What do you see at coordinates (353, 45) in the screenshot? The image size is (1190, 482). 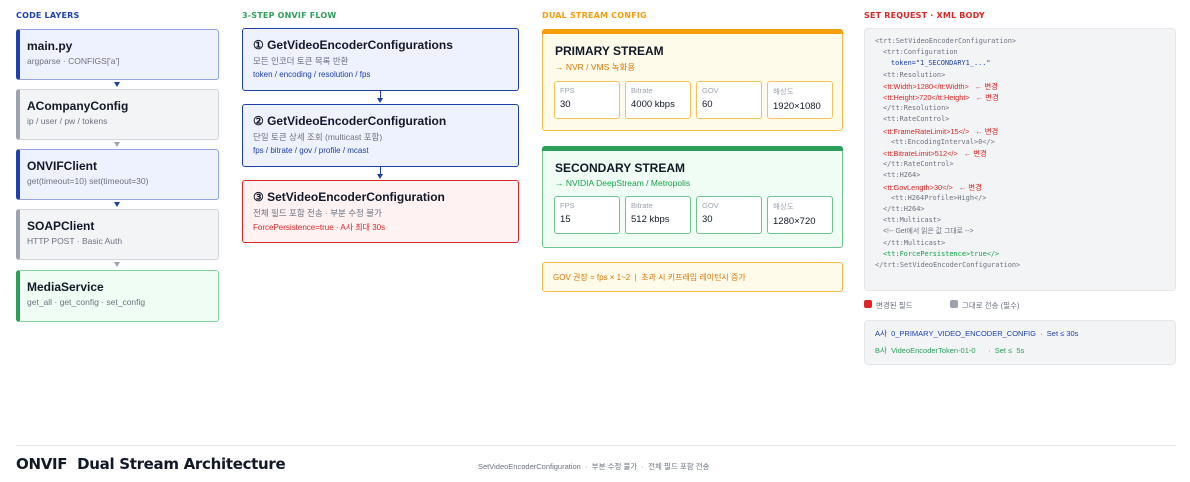 I see `step-title: ① GetVideoEncoderConfigurations` at bounding box center [353, 45].